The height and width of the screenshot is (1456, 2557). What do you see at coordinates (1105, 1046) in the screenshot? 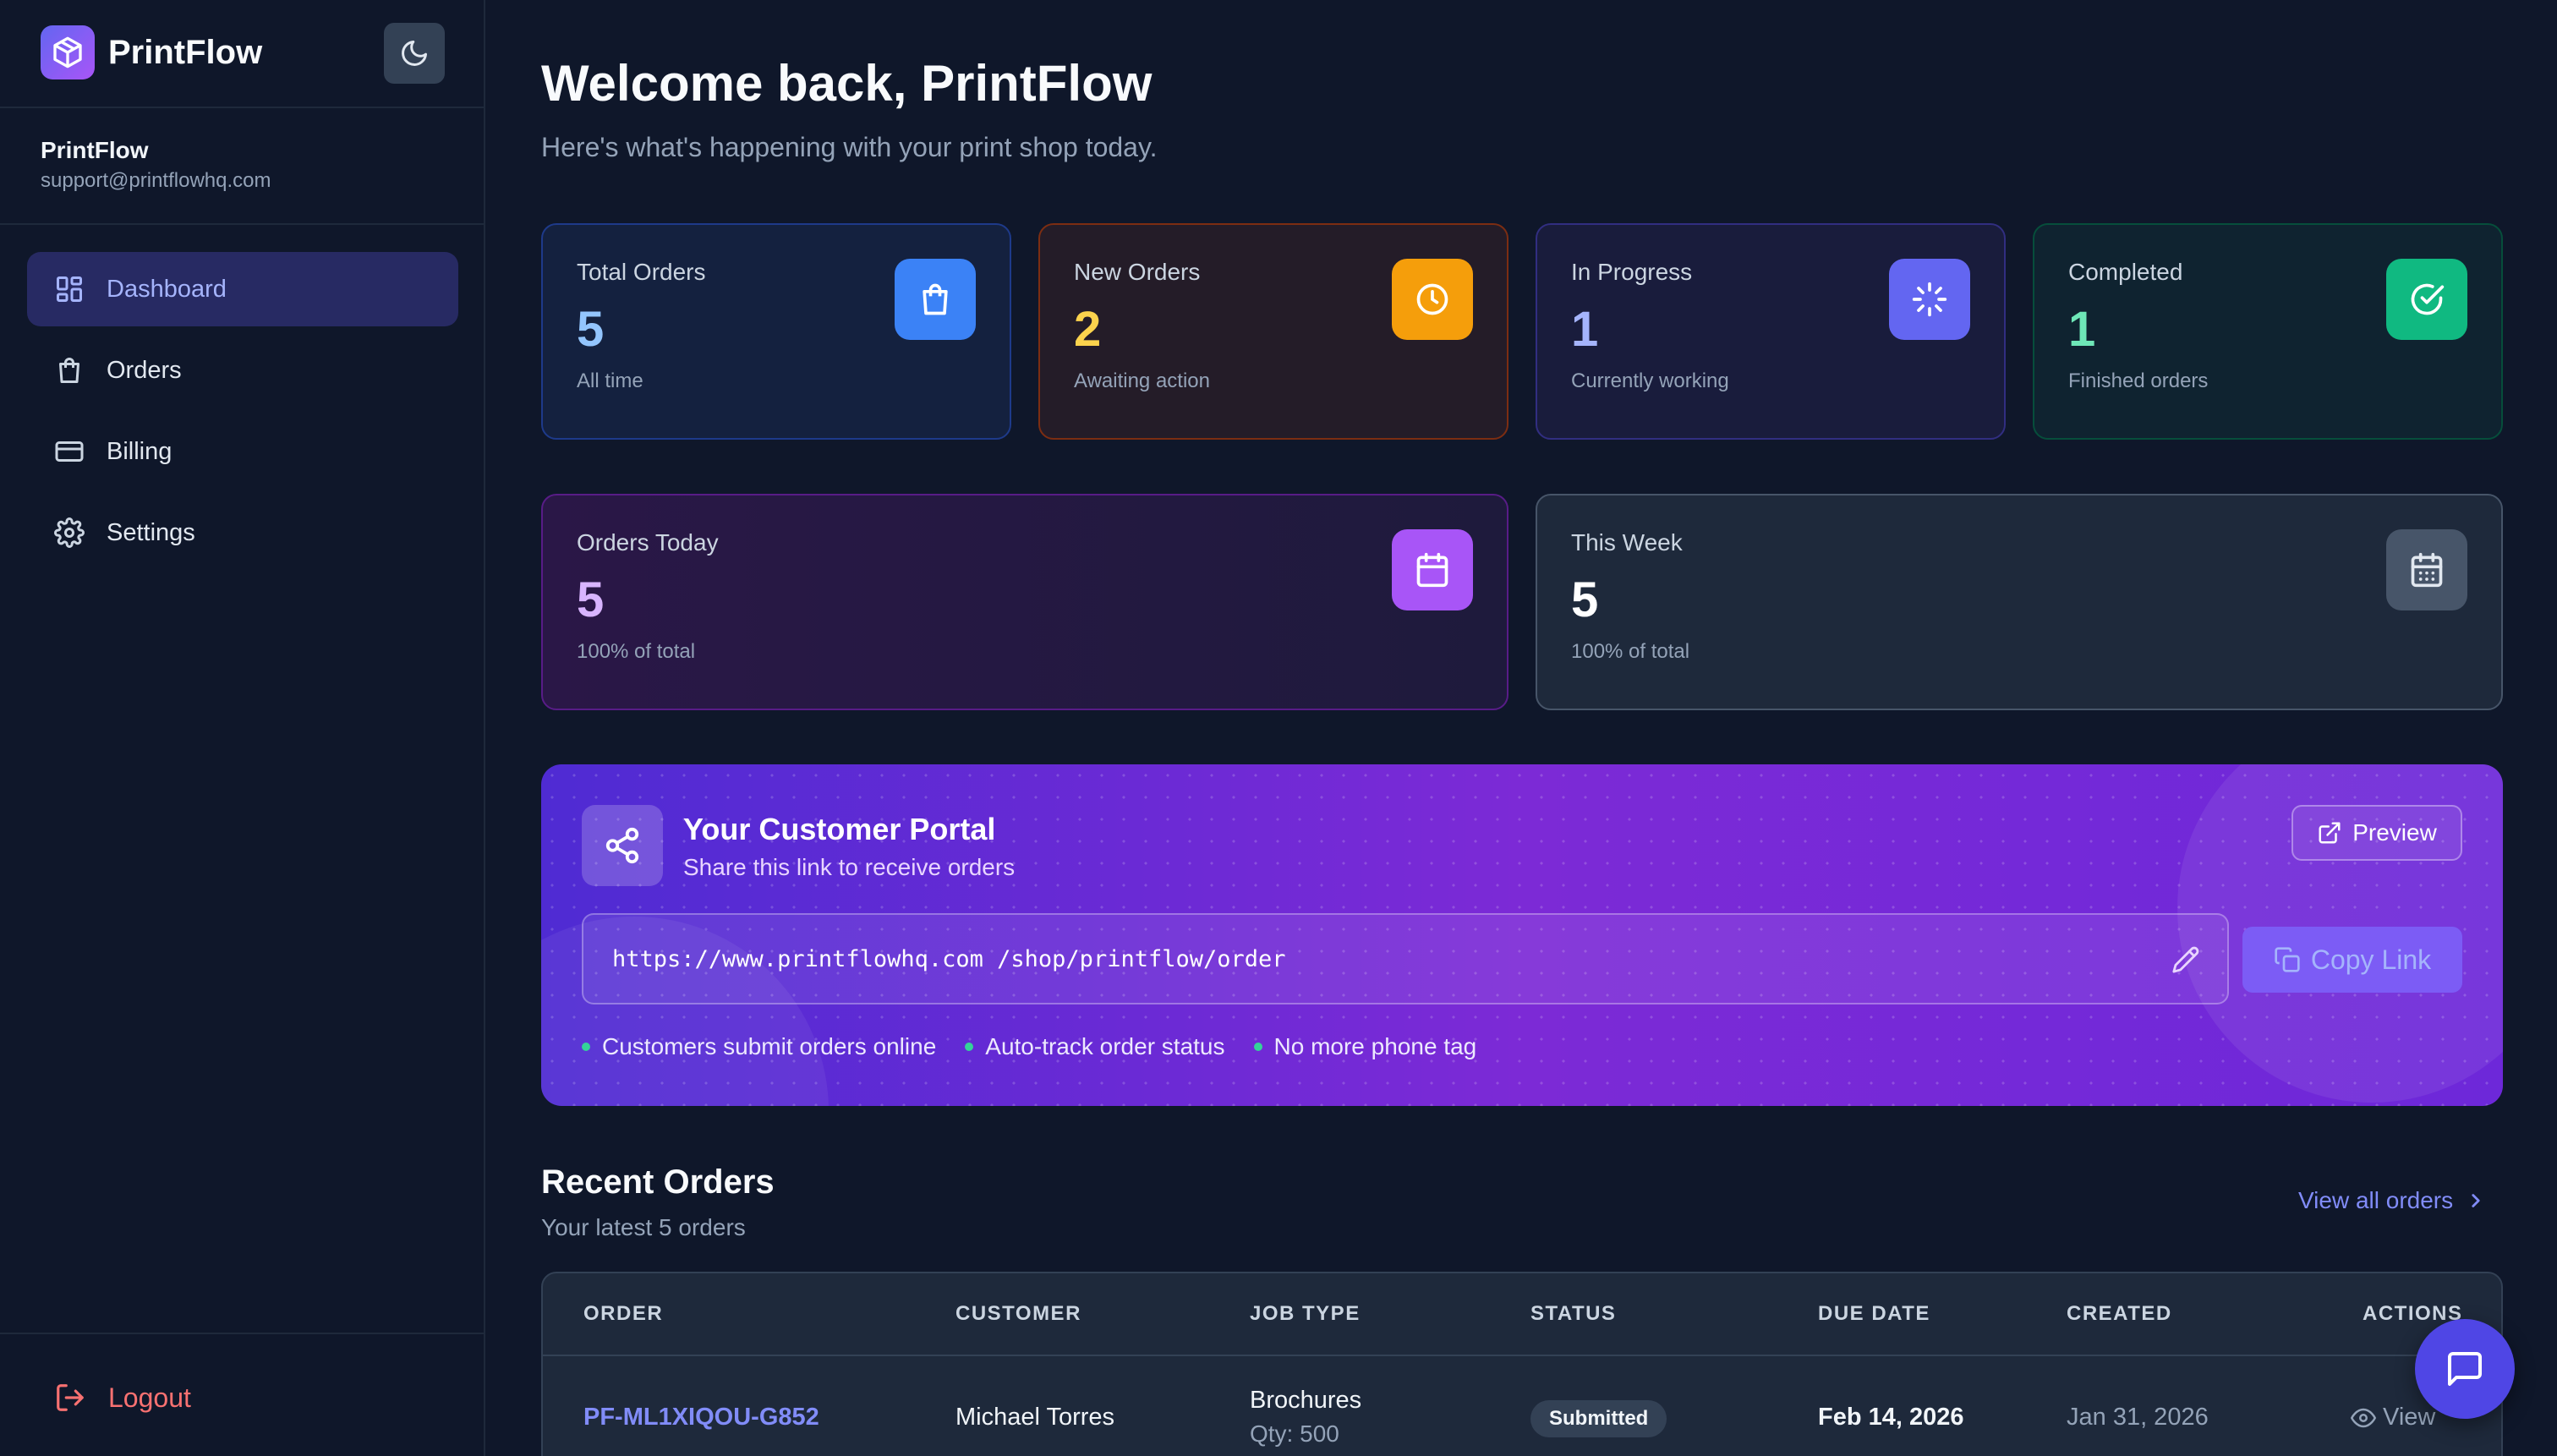
I see `feature-text: Auto-track order status` at bounding box center [1105, 1046].